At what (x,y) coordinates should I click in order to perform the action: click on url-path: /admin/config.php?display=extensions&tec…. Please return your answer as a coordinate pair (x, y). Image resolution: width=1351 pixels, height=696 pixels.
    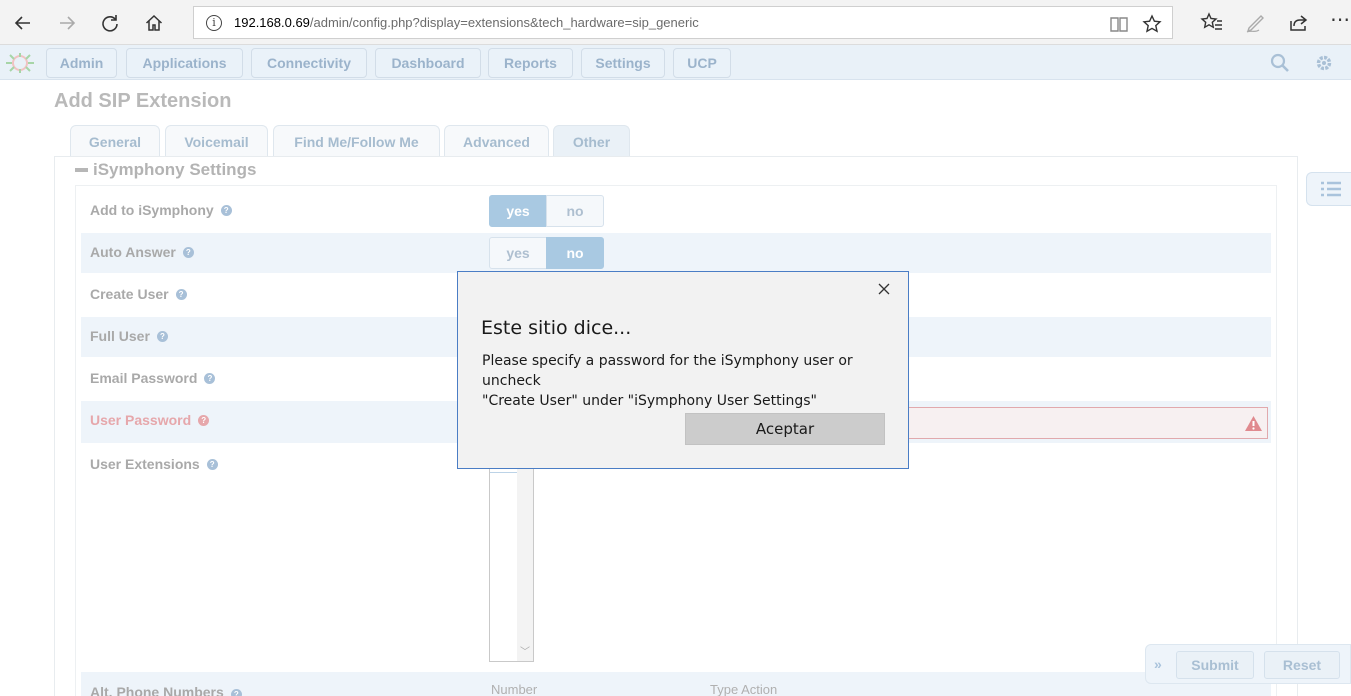
    Looking at the image, I should click on (504, 22).